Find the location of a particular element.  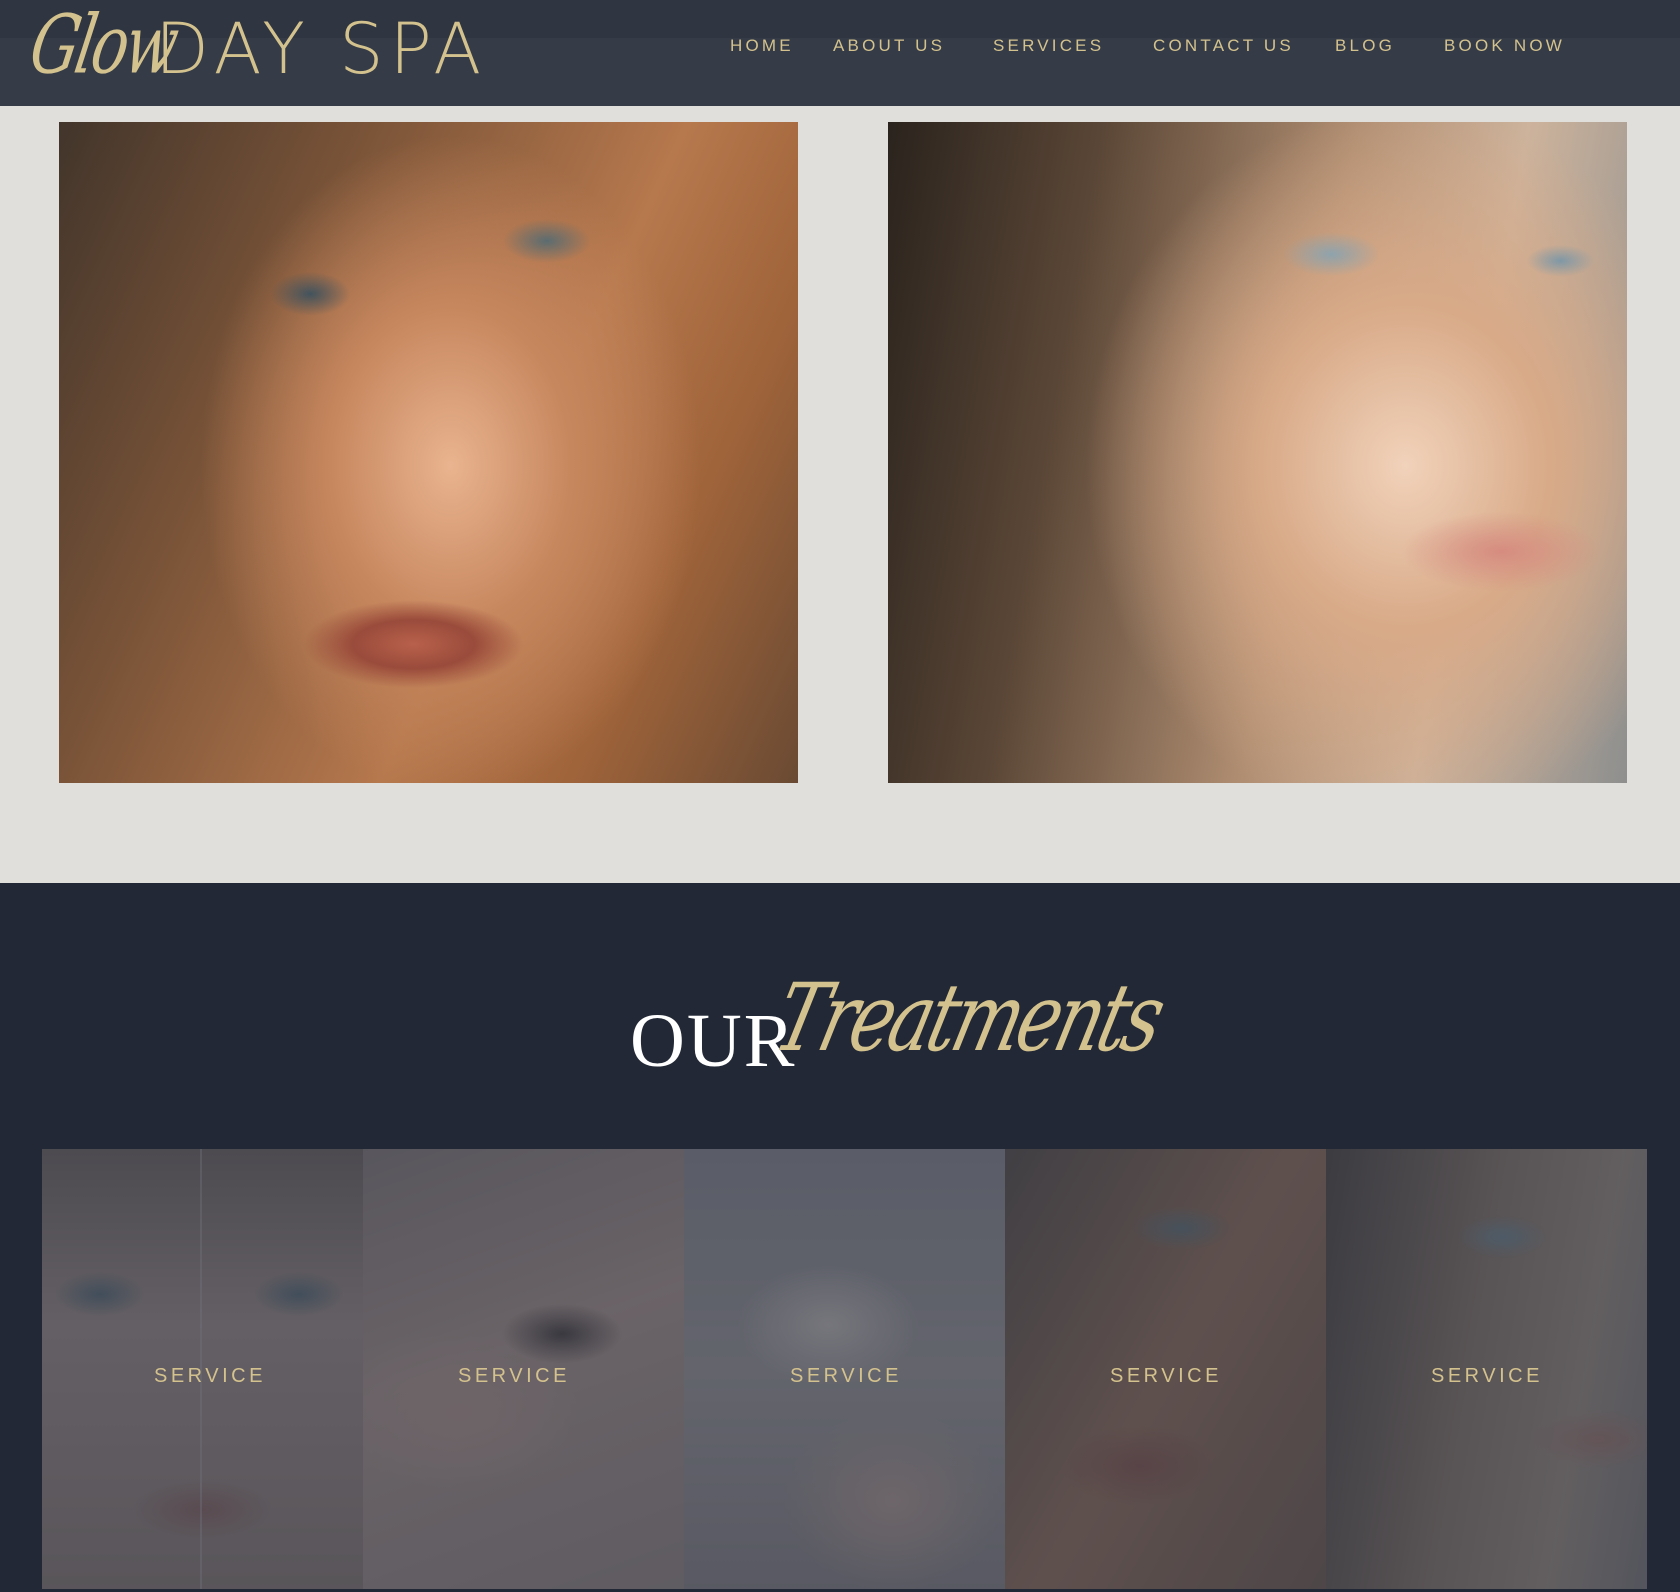

nav-about-us: ABOUT US is located at coordinates (889, 46).